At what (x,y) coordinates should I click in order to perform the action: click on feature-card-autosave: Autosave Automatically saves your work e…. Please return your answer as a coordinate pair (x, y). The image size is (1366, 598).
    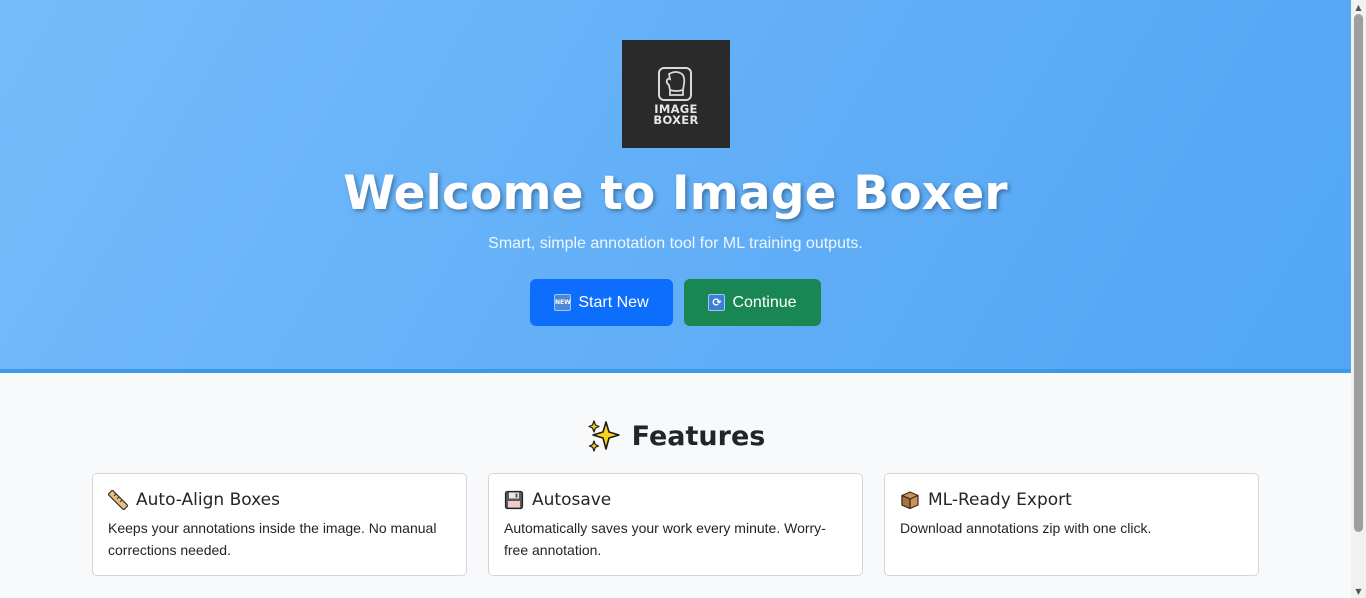
    Looking at the image, I should click on (675, 524).